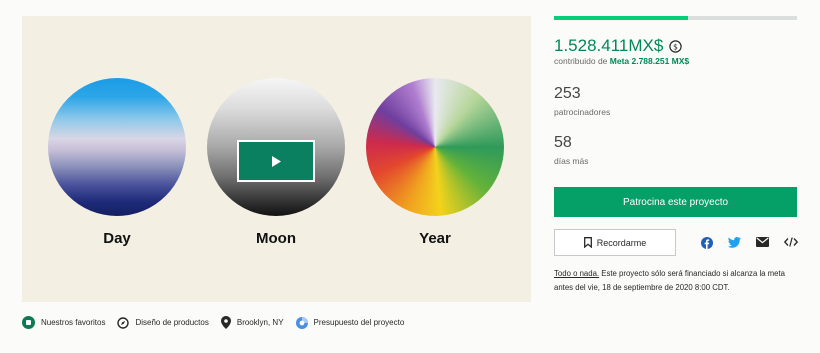 The image size is (820, 353). I want to click on facebook-icon, so click(707, 243).